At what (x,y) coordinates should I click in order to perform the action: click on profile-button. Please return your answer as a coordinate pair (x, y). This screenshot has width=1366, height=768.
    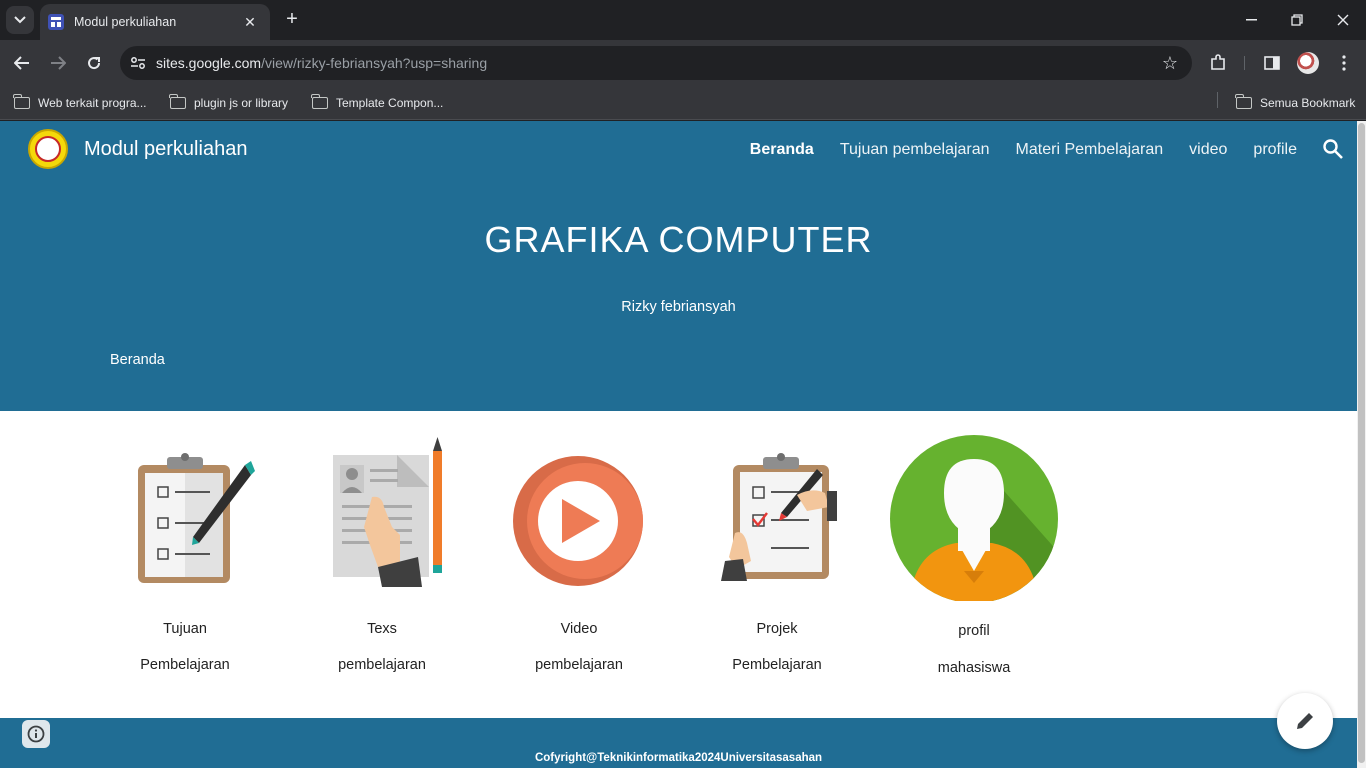
    Looking at the image, I should click on (1308, 63).